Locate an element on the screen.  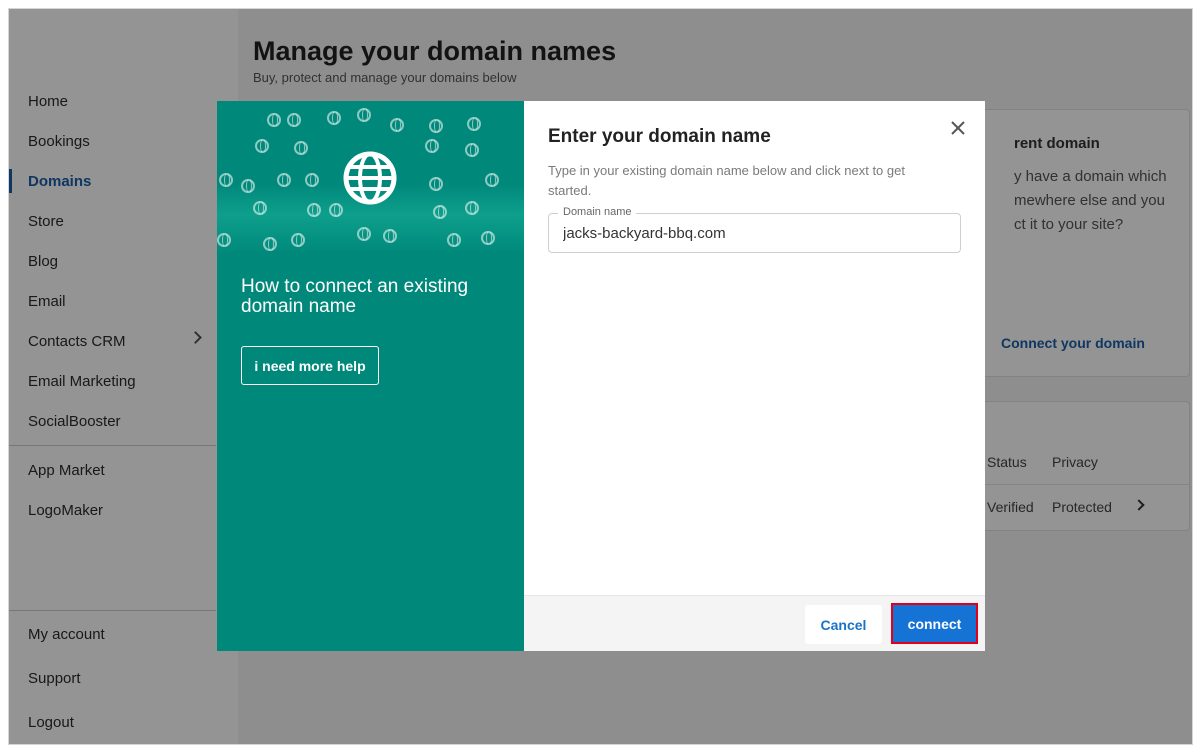
globe-pattern-banner is located at coordinates (370, 177).